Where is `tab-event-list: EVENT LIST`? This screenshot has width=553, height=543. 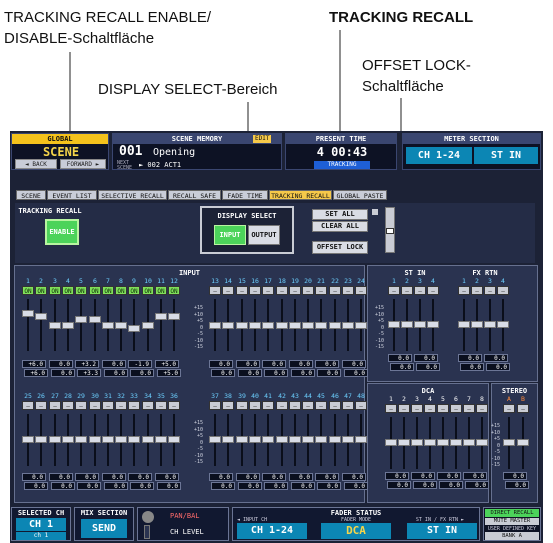 tab-event-list: EVENT LIST is located at coordinates (72, 195).